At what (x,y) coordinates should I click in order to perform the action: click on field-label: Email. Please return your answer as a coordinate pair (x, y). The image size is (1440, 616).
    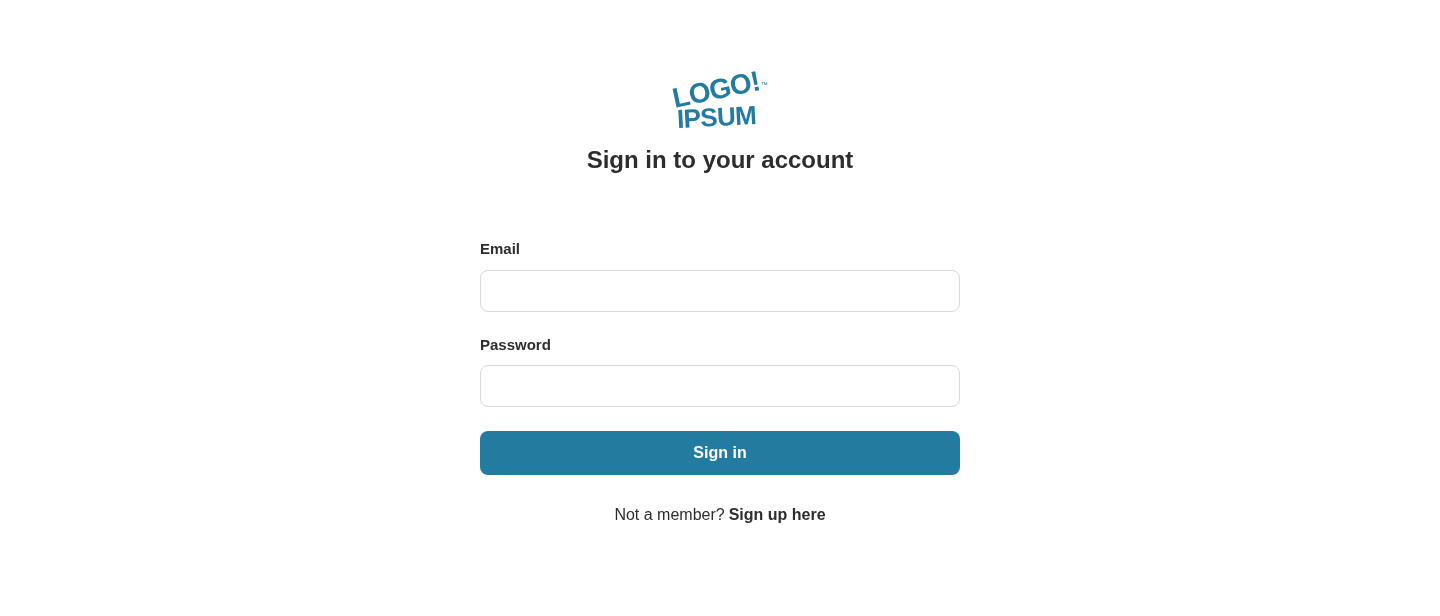
    Looking at the image, I should click on (501, 249).